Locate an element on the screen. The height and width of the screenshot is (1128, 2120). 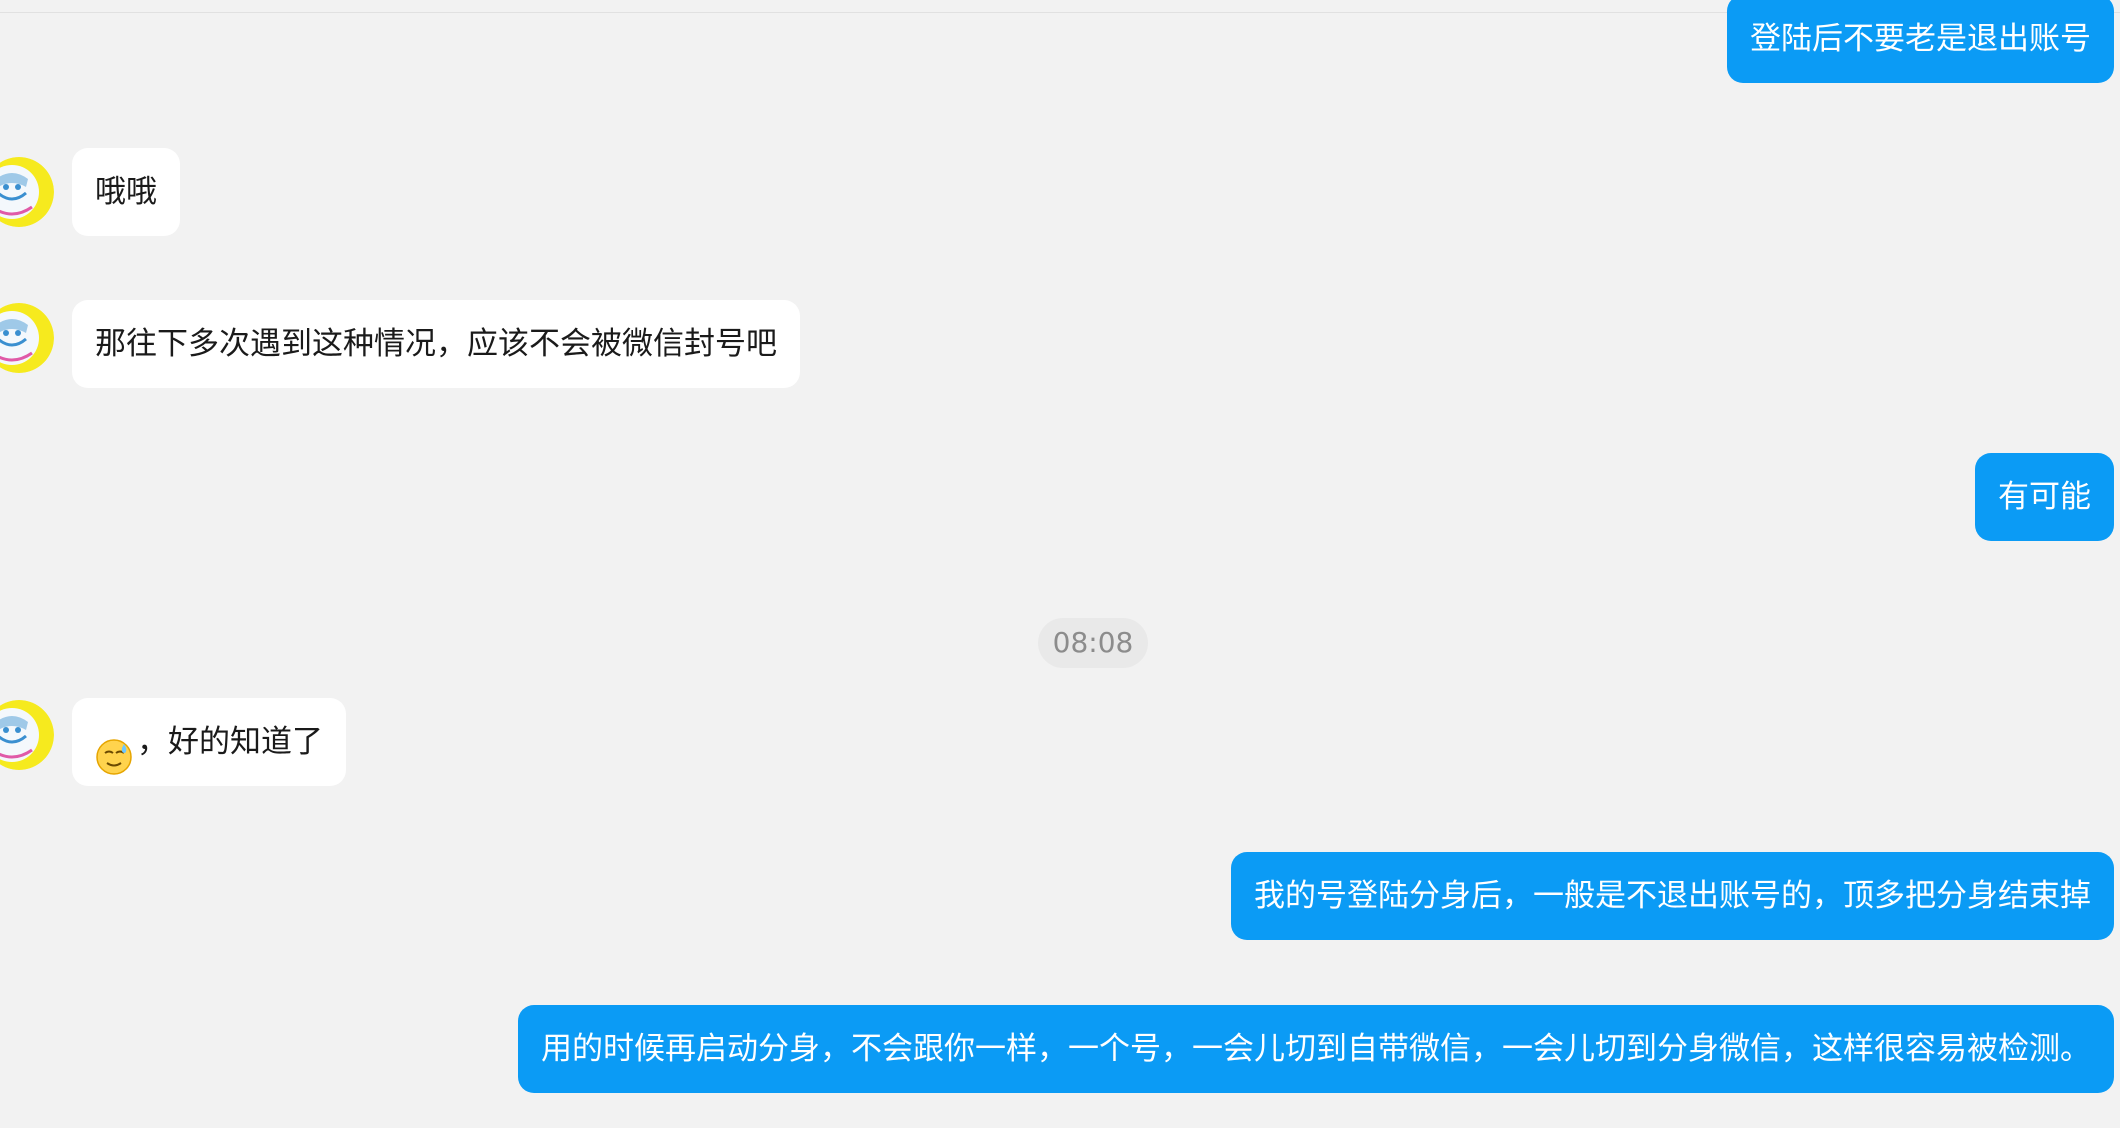
timestamp-chip: 08:08 is located at coordinates (1093, 643).